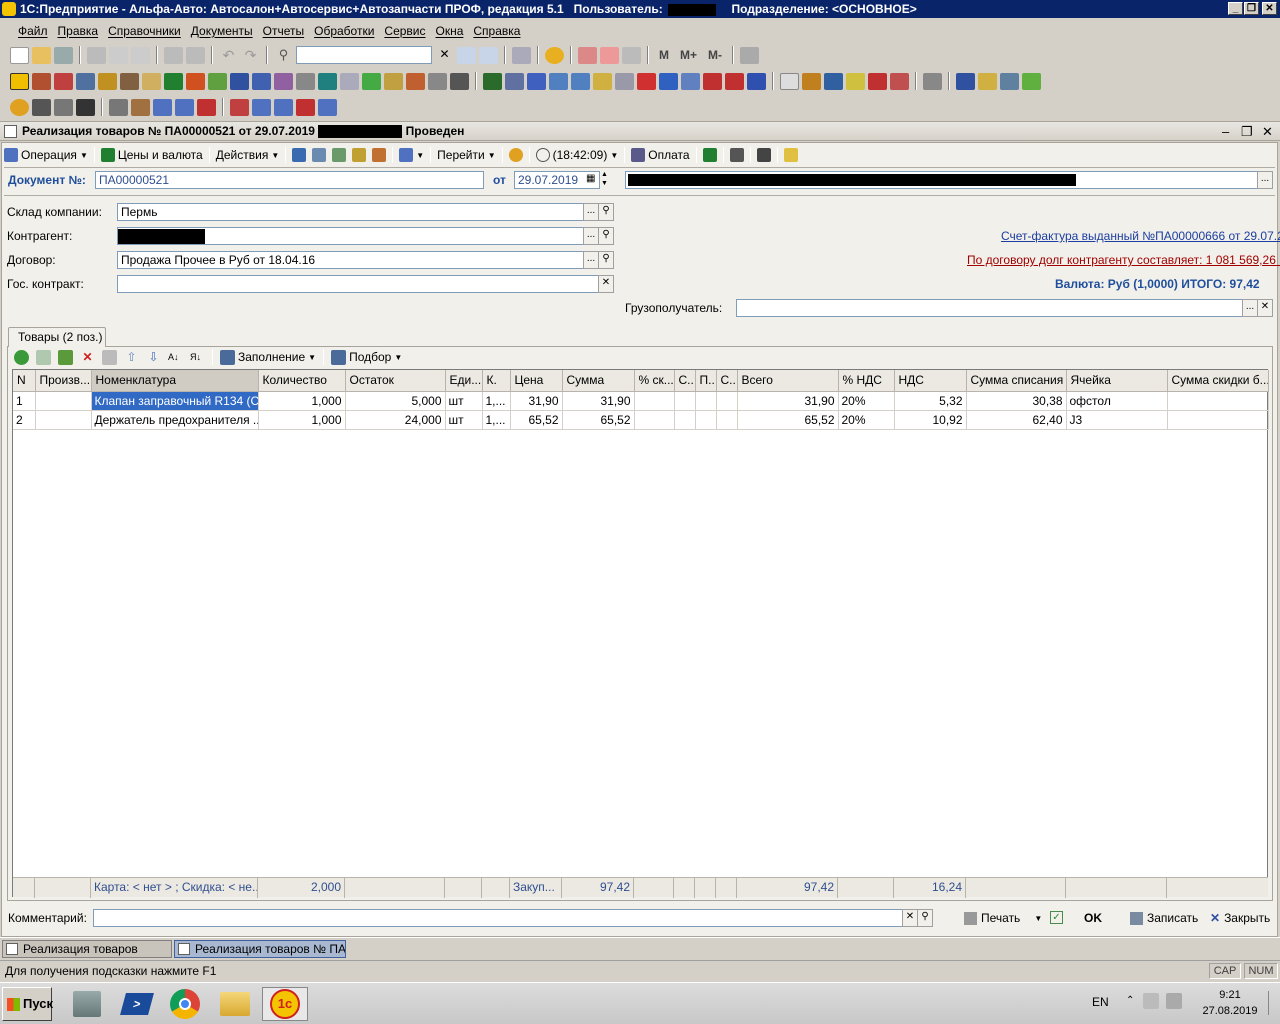 The height and width of the screenshot is (1024, 1280). I want to click on payment-button: Оплата, so click(660, 155).